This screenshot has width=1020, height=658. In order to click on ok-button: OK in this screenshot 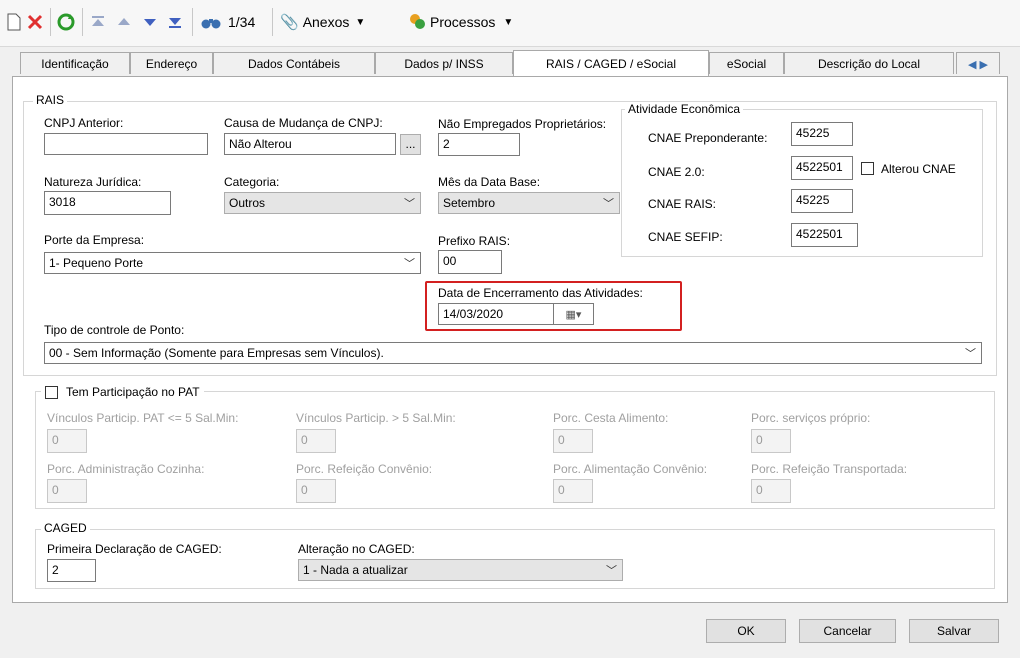, I will do `click(746, 631)`.